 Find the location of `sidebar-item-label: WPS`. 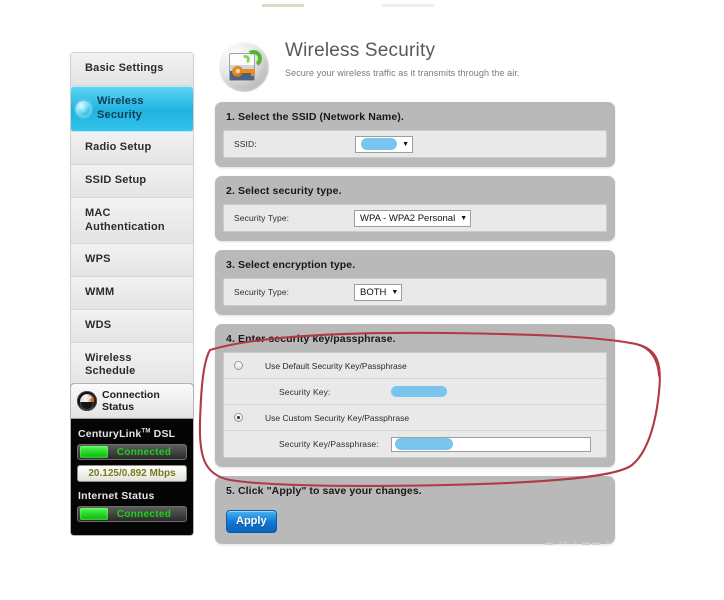

sidebar-item-label: WPS is located at coordinates (98, 259).